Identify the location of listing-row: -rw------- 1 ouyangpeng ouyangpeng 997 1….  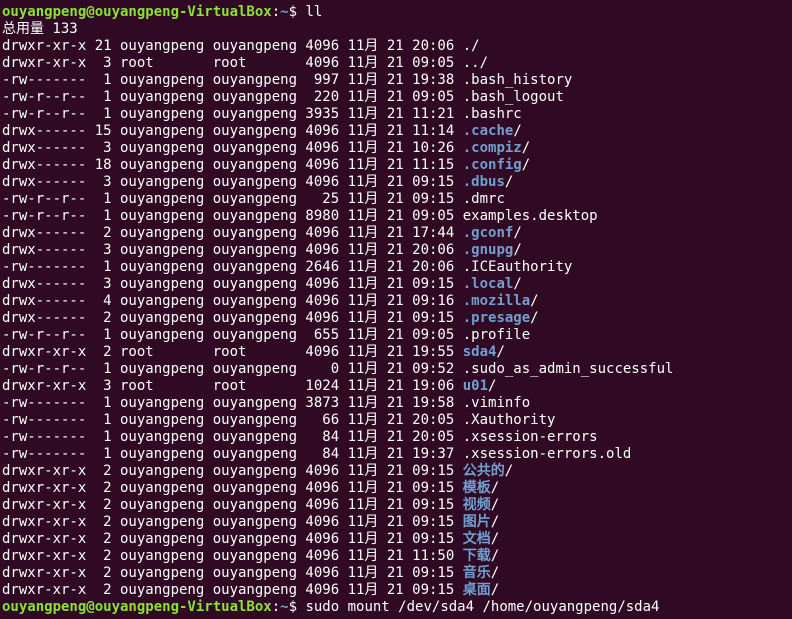
(397, 80).